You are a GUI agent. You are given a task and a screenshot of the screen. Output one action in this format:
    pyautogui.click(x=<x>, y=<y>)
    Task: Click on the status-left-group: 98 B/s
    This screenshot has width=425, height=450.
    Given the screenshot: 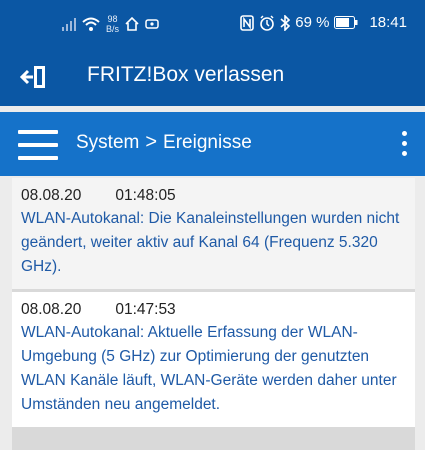 What is the action you would take?
    pyautogui.click(x=110, y=24)
    